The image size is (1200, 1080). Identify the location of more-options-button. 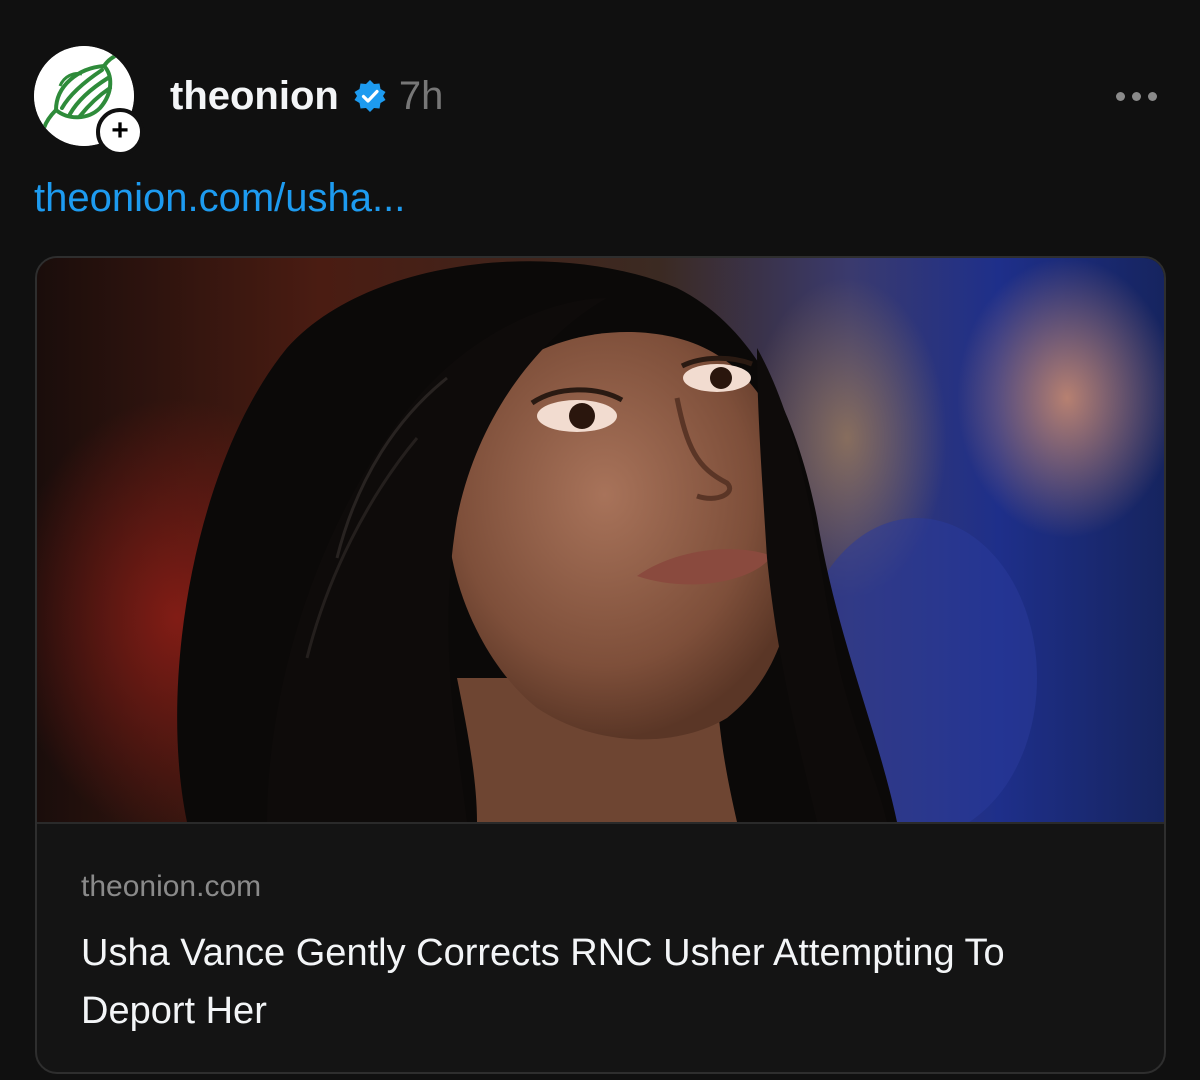
(1136, 96).